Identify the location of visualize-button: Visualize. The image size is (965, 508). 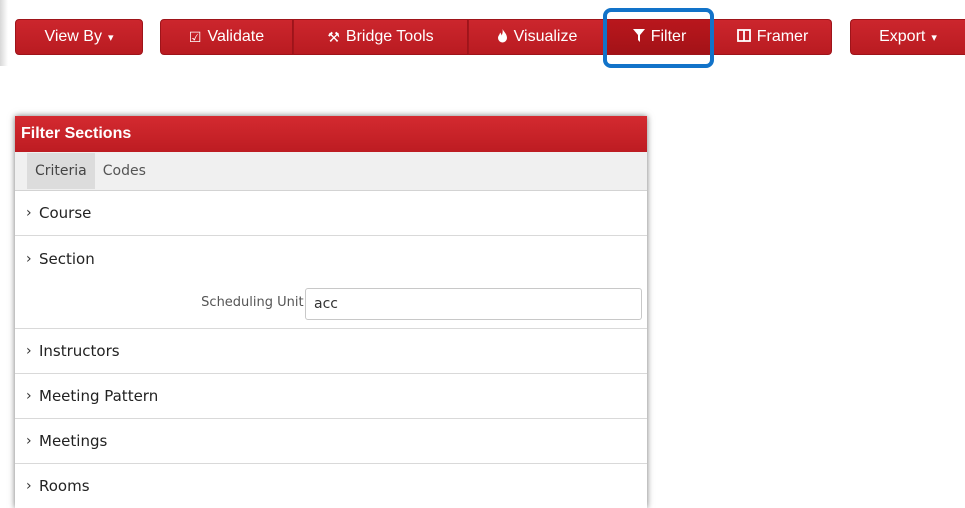
(537, 37).